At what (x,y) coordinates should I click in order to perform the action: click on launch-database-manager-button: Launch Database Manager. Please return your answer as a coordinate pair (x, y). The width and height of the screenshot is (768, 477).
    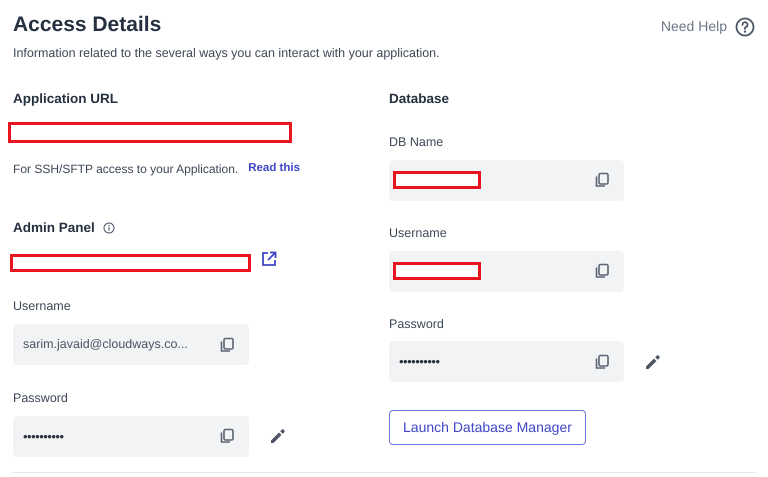
    Looking at the image, I should click on (487, 428).